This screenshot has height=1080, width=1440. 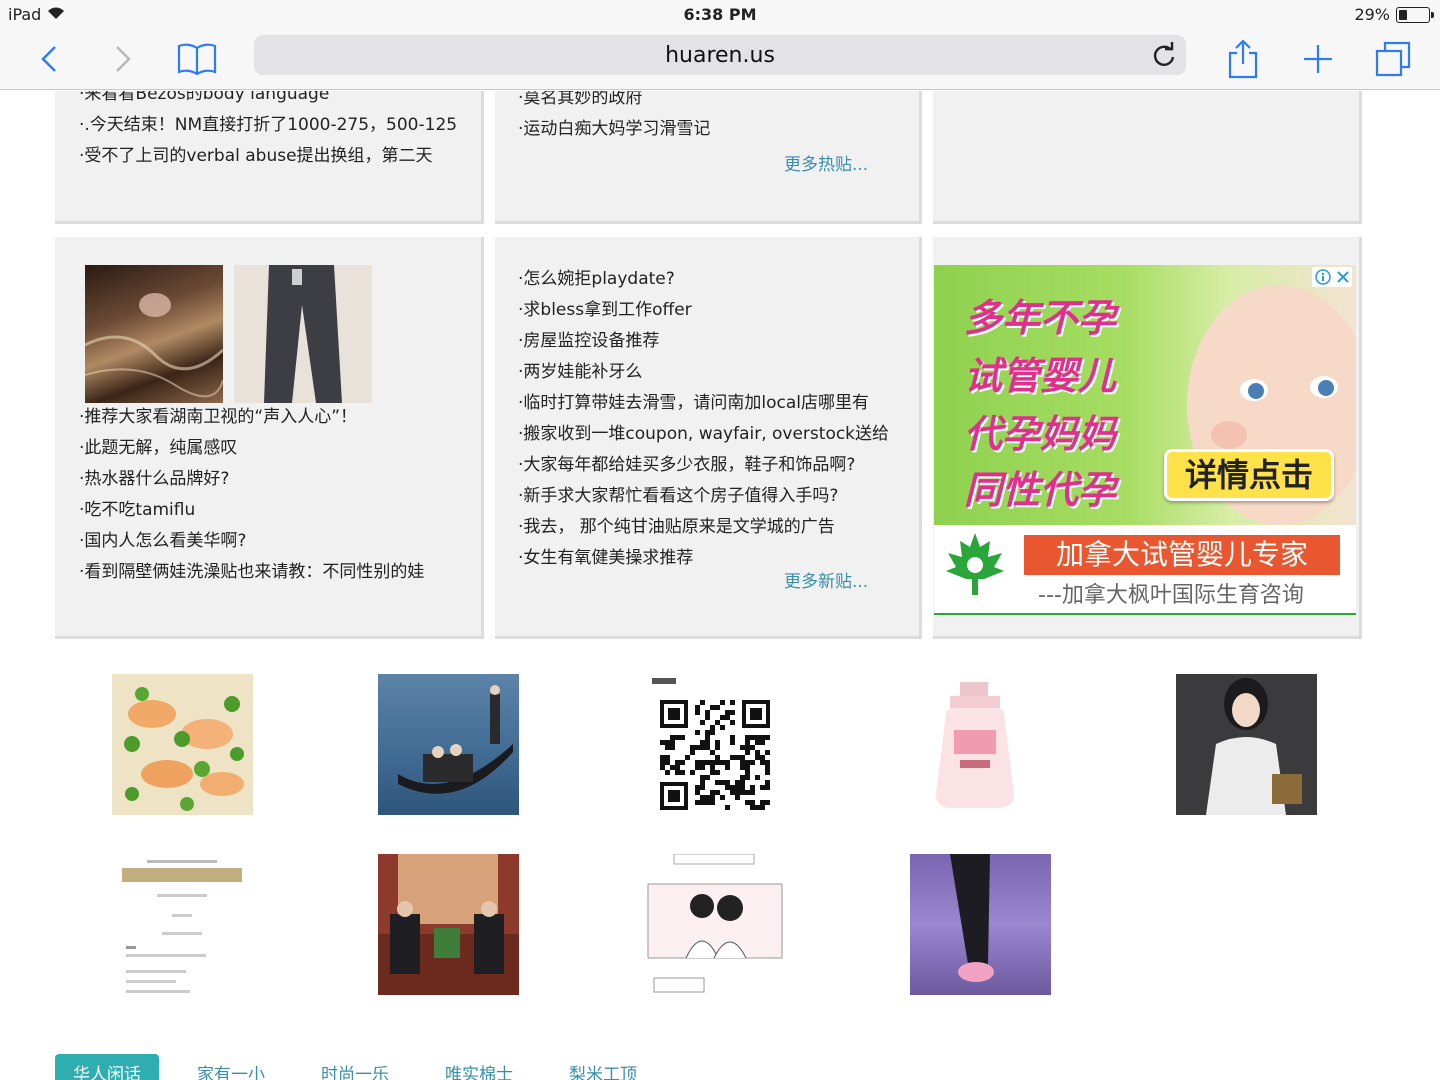 I want to click on address-bar: huaren.us, so click(x=720, y=55).